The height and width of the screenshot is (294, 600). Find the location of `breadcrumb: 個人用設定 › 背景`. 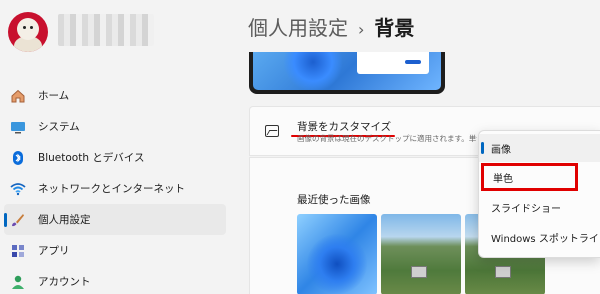

breadcrumb: 個人用設定 › 背景 is located at coordinates (331, 26).